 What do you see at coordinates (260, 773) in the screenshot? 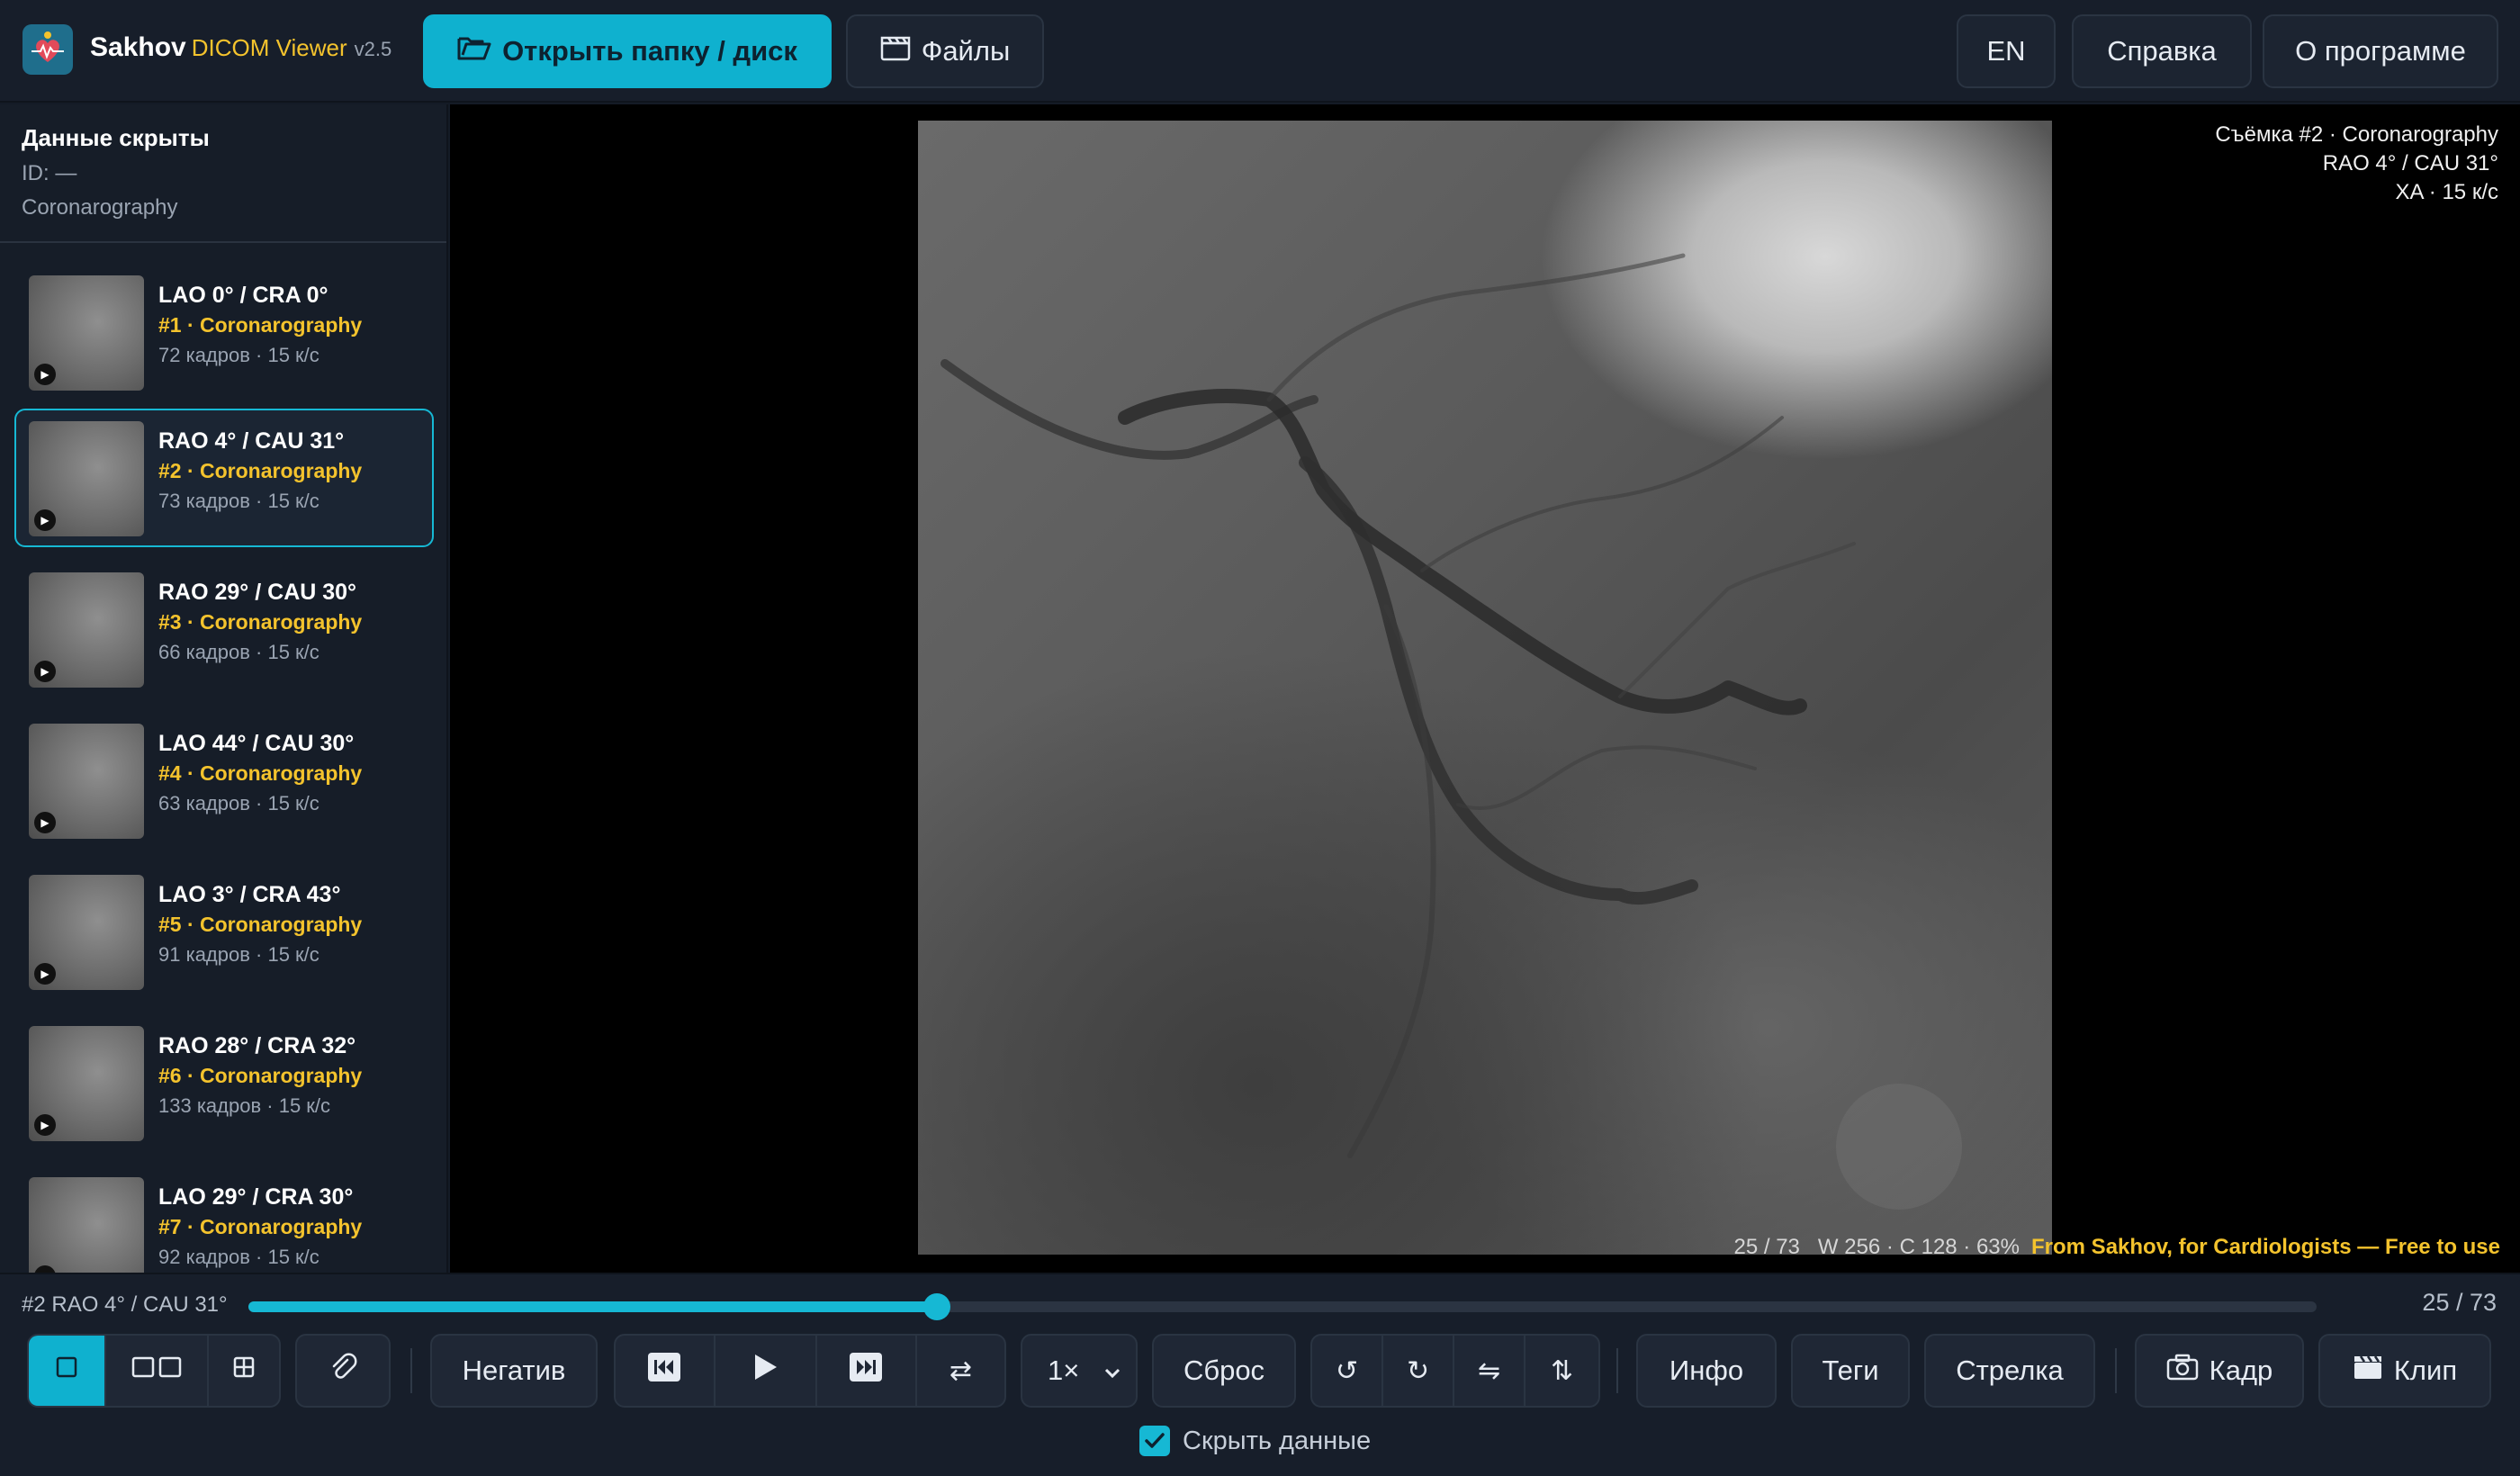
I see `series-subtitle: #4 · Coronarography` at bounding box center [260, 773].